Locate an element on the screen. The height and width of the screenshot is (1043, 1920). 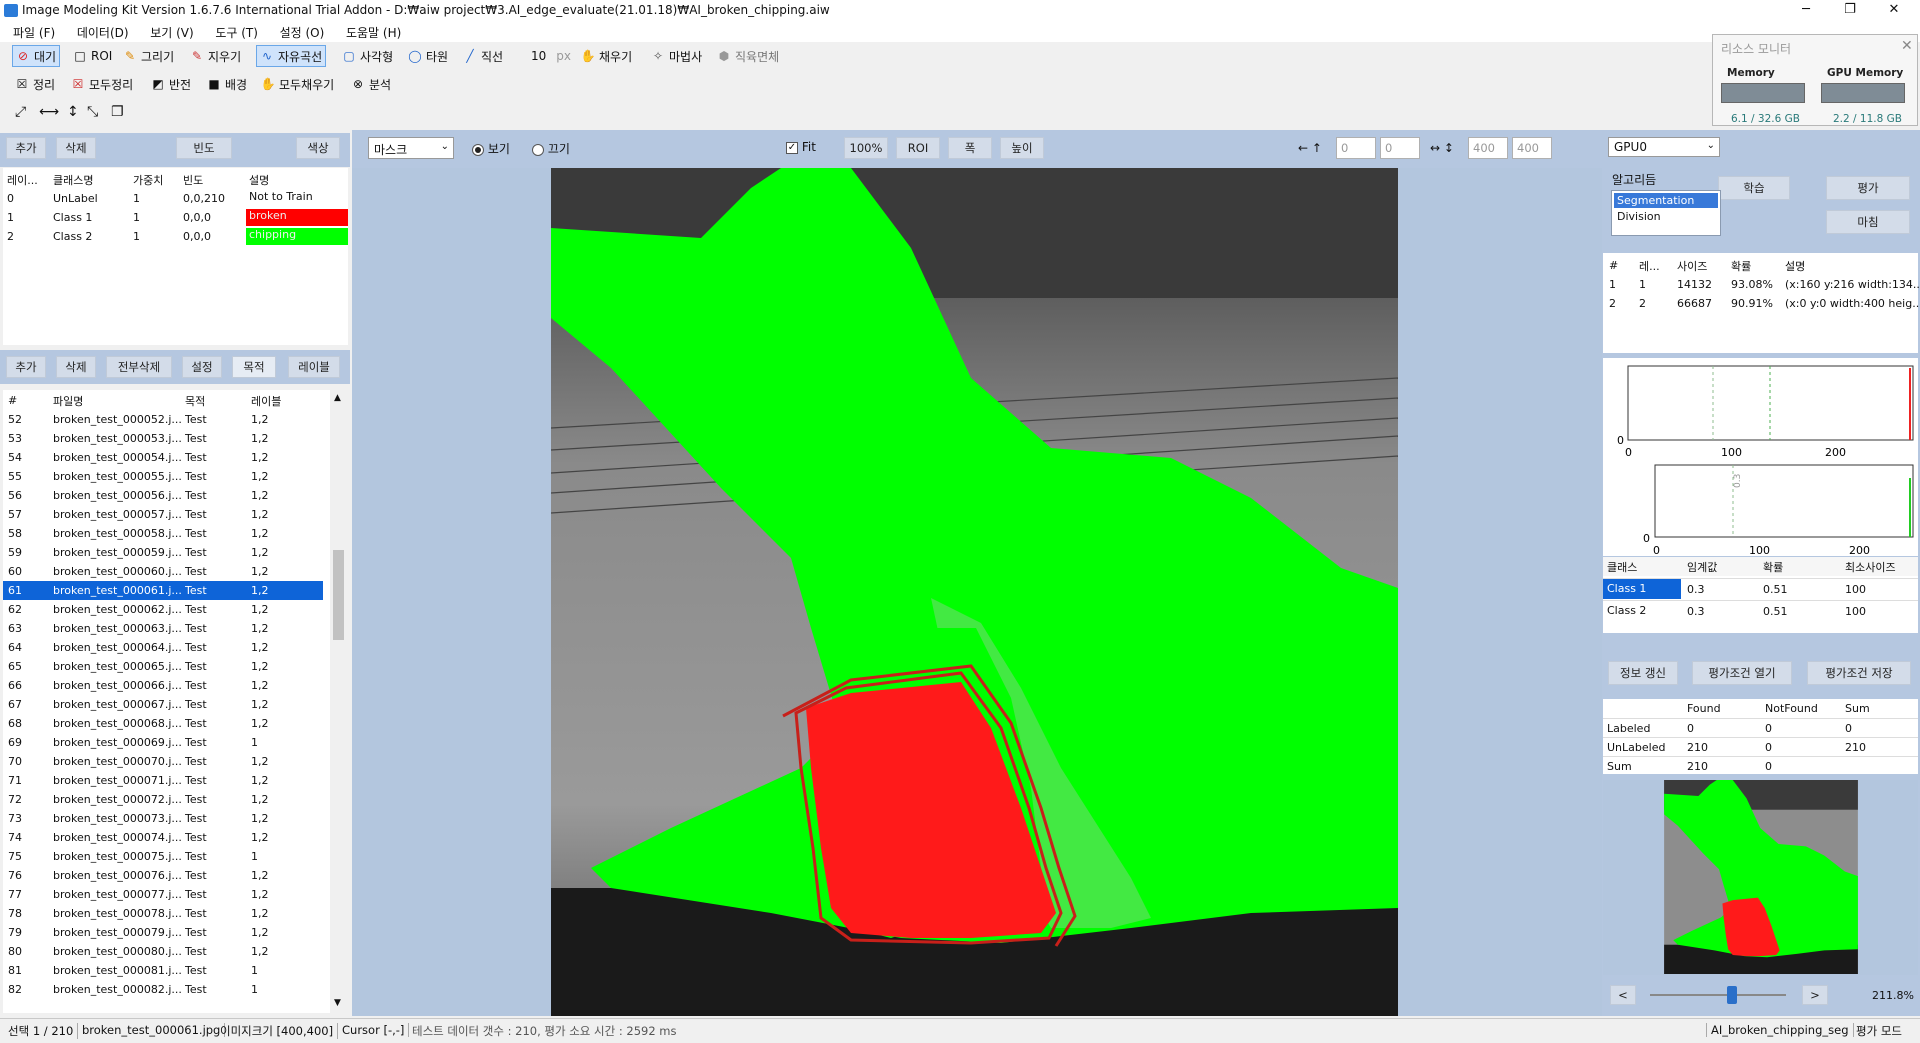
scroll-thumb is located at coordinates (338, 595).